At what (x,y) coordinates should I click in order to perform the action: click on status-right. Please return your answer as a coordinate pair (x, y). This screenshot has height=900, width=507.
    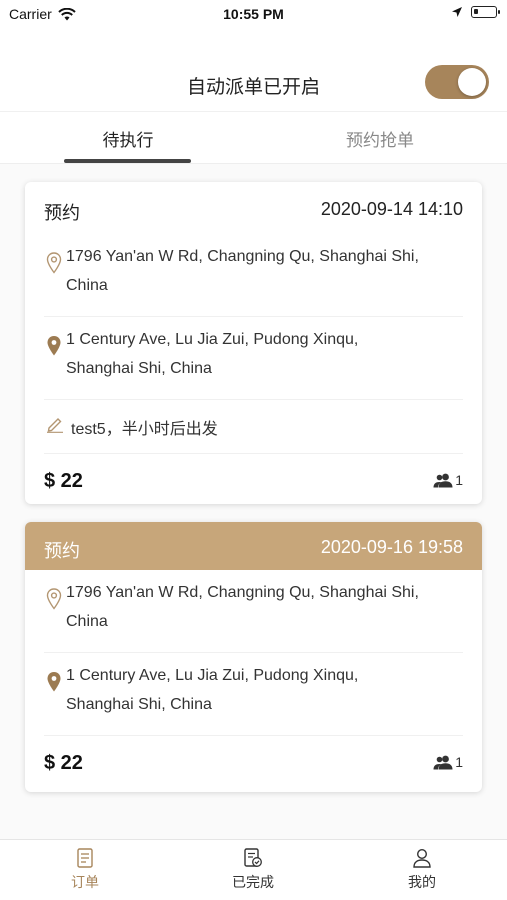
    Looking at the image, I should click on (475, 12).